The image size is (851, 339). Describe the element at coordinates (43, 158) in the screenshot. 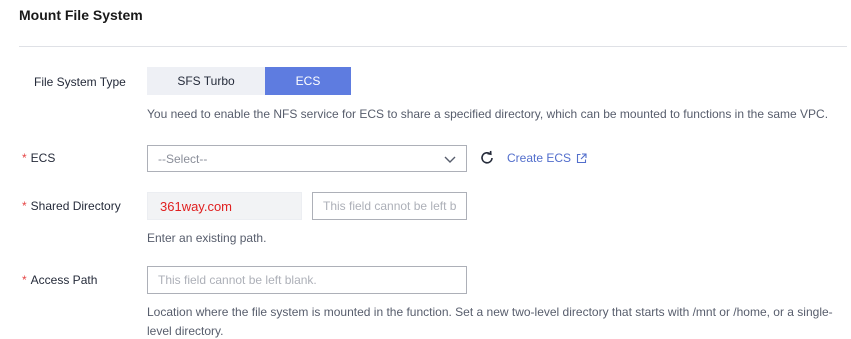

I see `ecs-label: ECS` at that location.